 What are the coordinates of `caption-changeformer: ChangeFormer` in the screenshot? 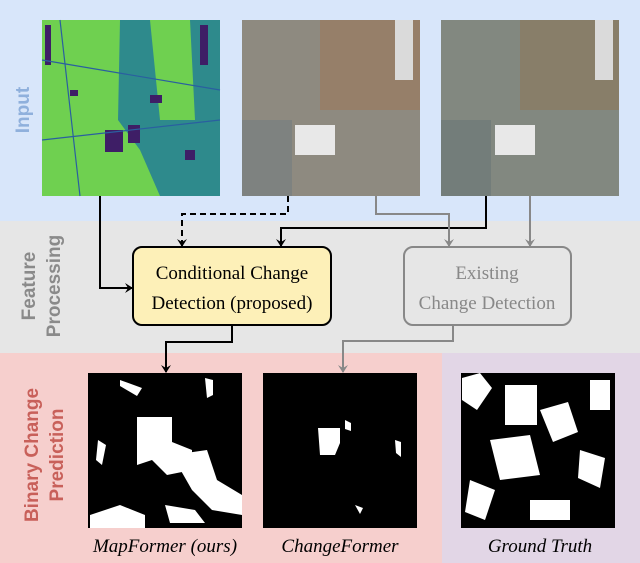 It's located at (340, 546).